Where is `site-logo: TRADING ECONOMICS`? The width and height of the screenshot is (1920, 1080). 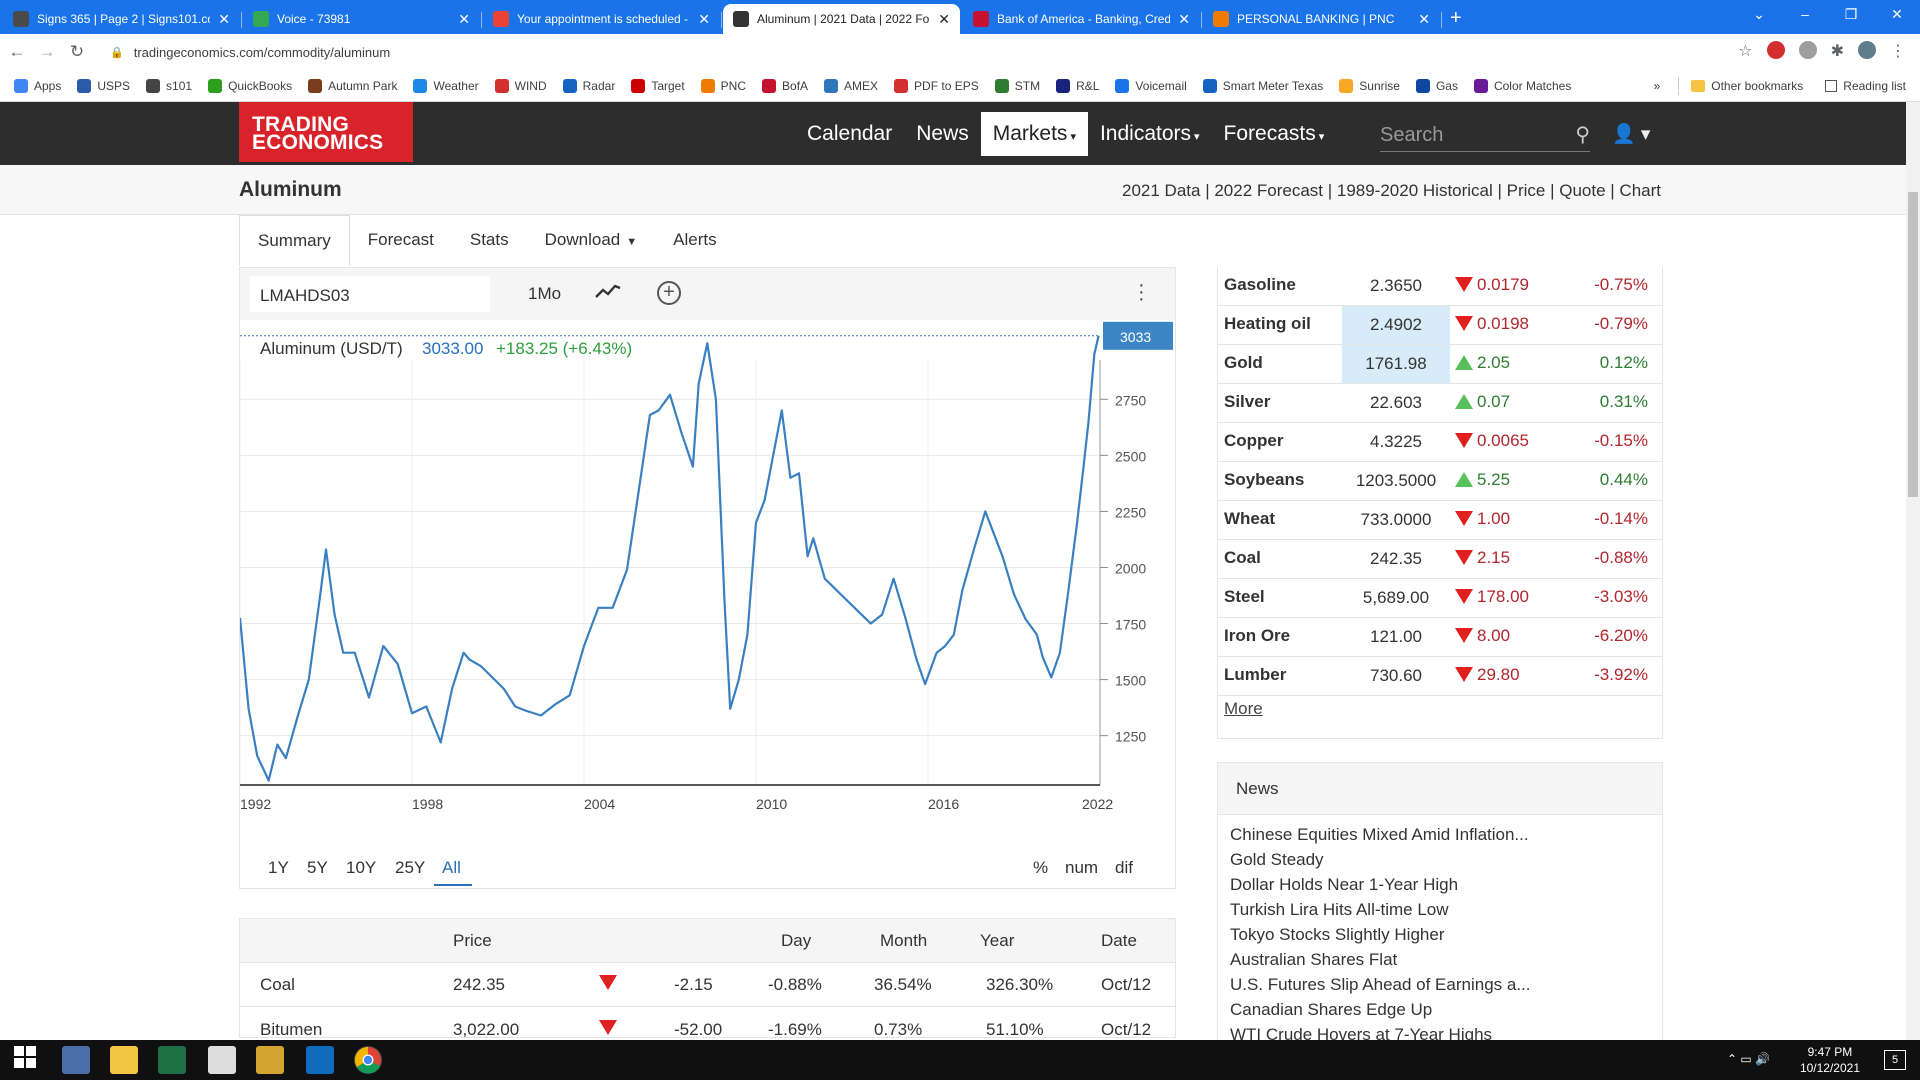
site-logo: TRADING ECONOMICS is located at coordinates (326, 132).